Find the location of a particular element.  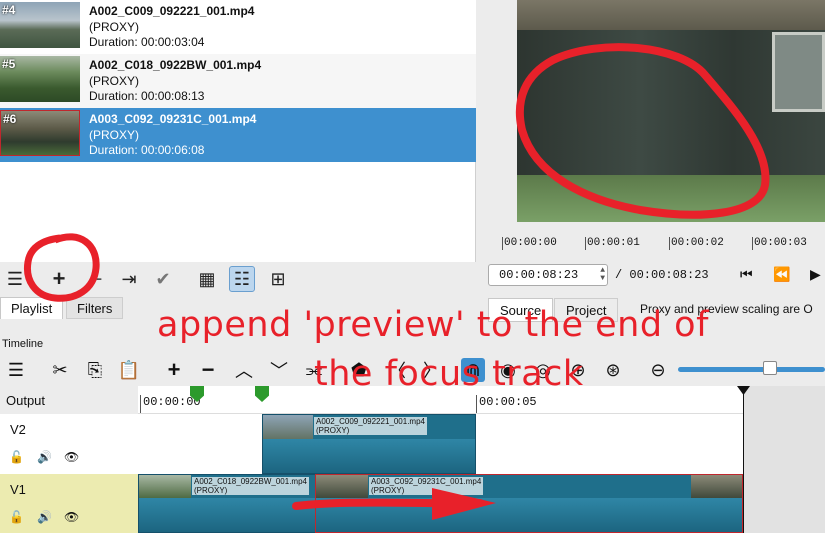

clip-thumbnail: #6 is located at coordinates (40, 133).